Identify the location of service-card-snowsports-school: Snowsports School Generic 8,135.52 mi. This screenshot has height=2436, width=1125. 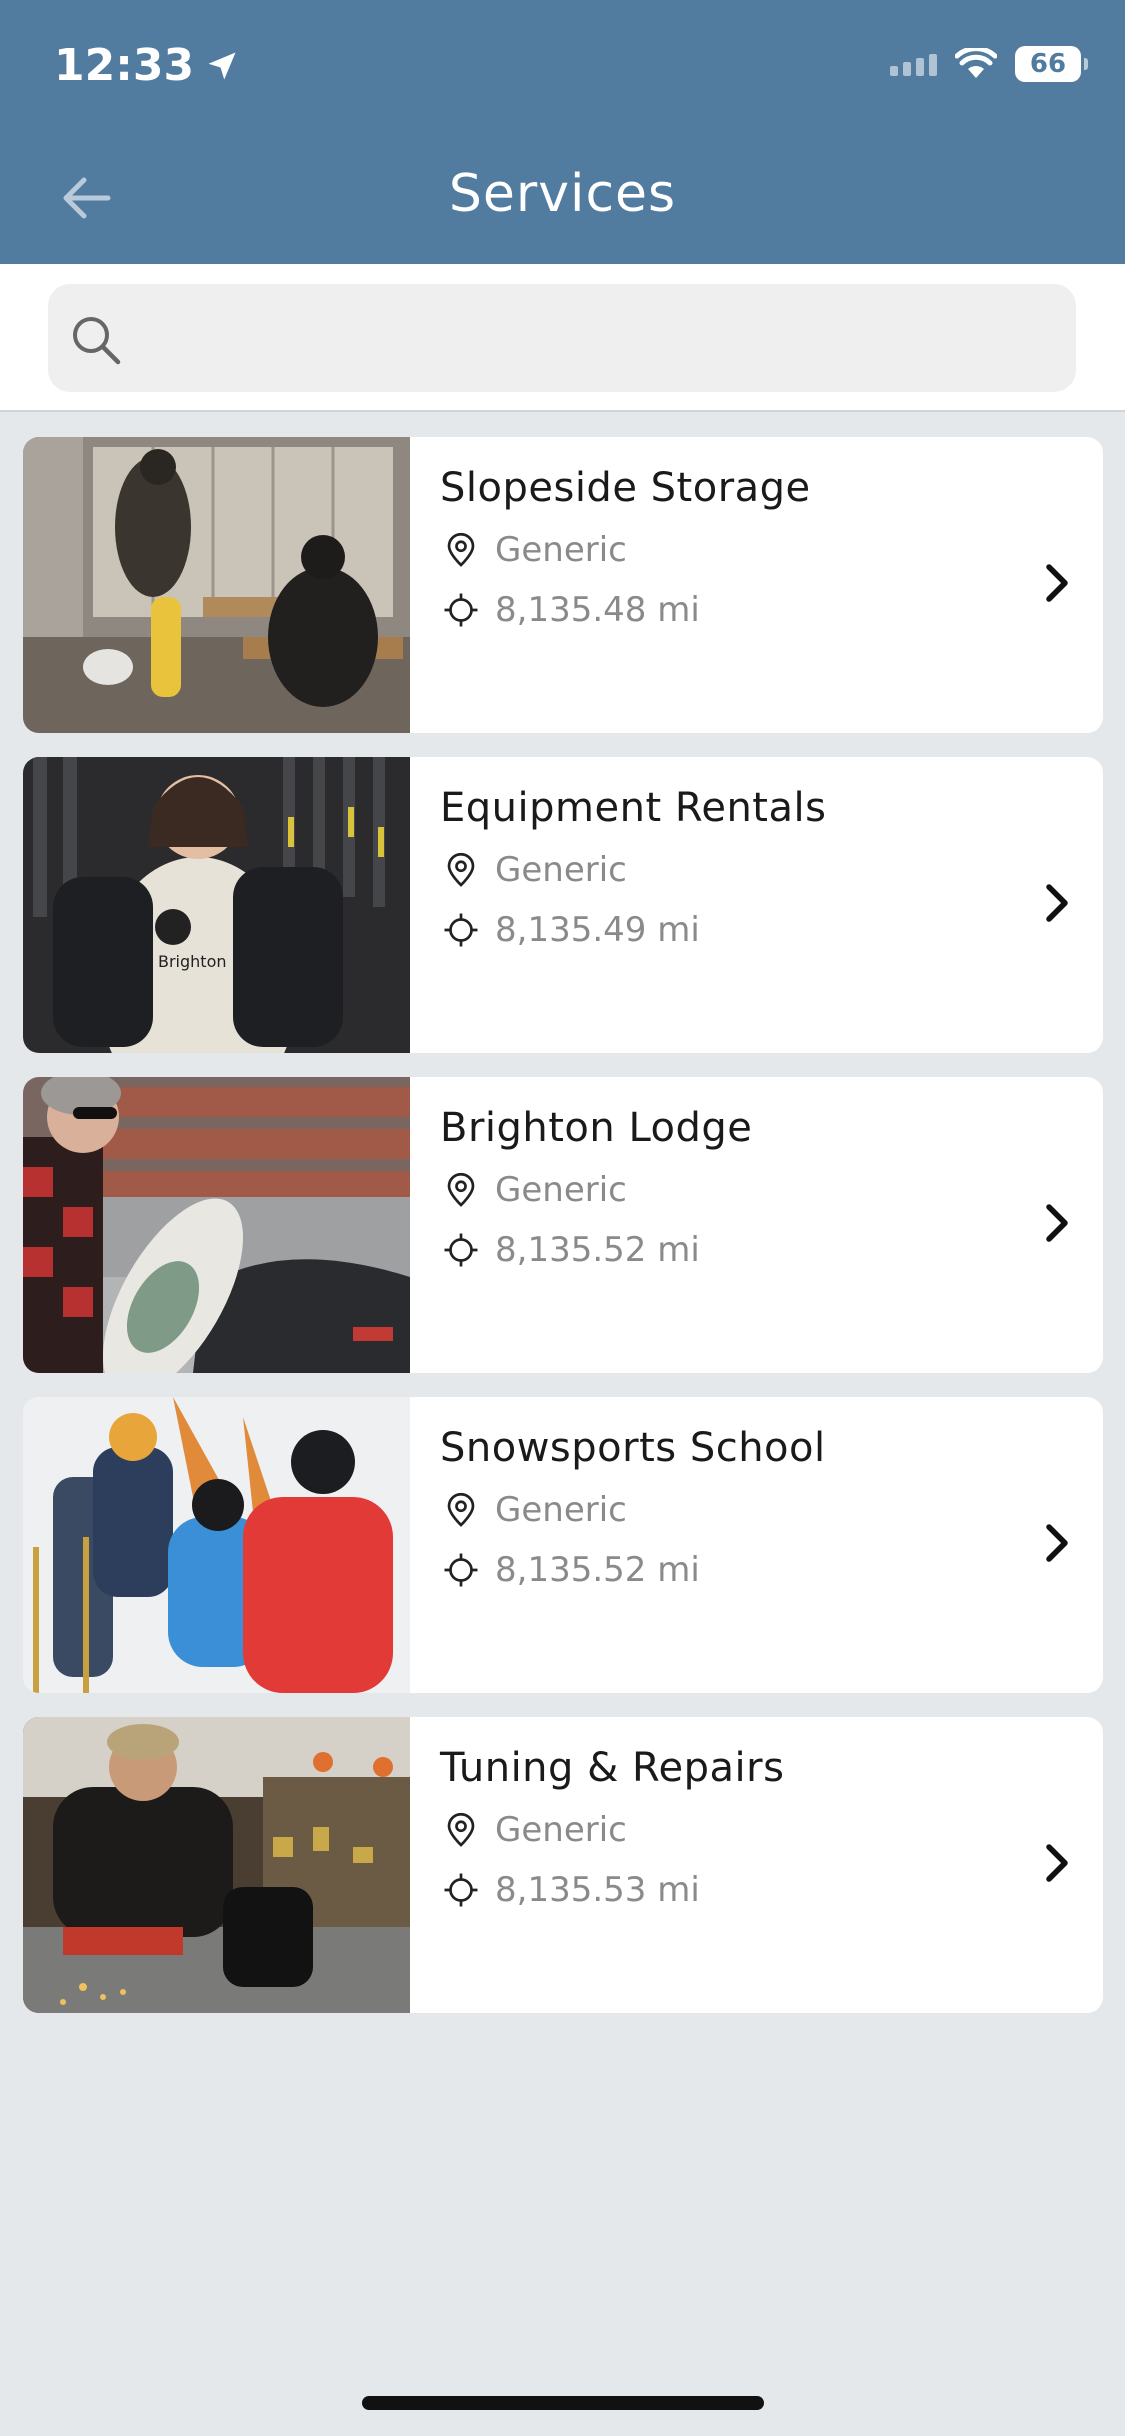
(563, 1545).